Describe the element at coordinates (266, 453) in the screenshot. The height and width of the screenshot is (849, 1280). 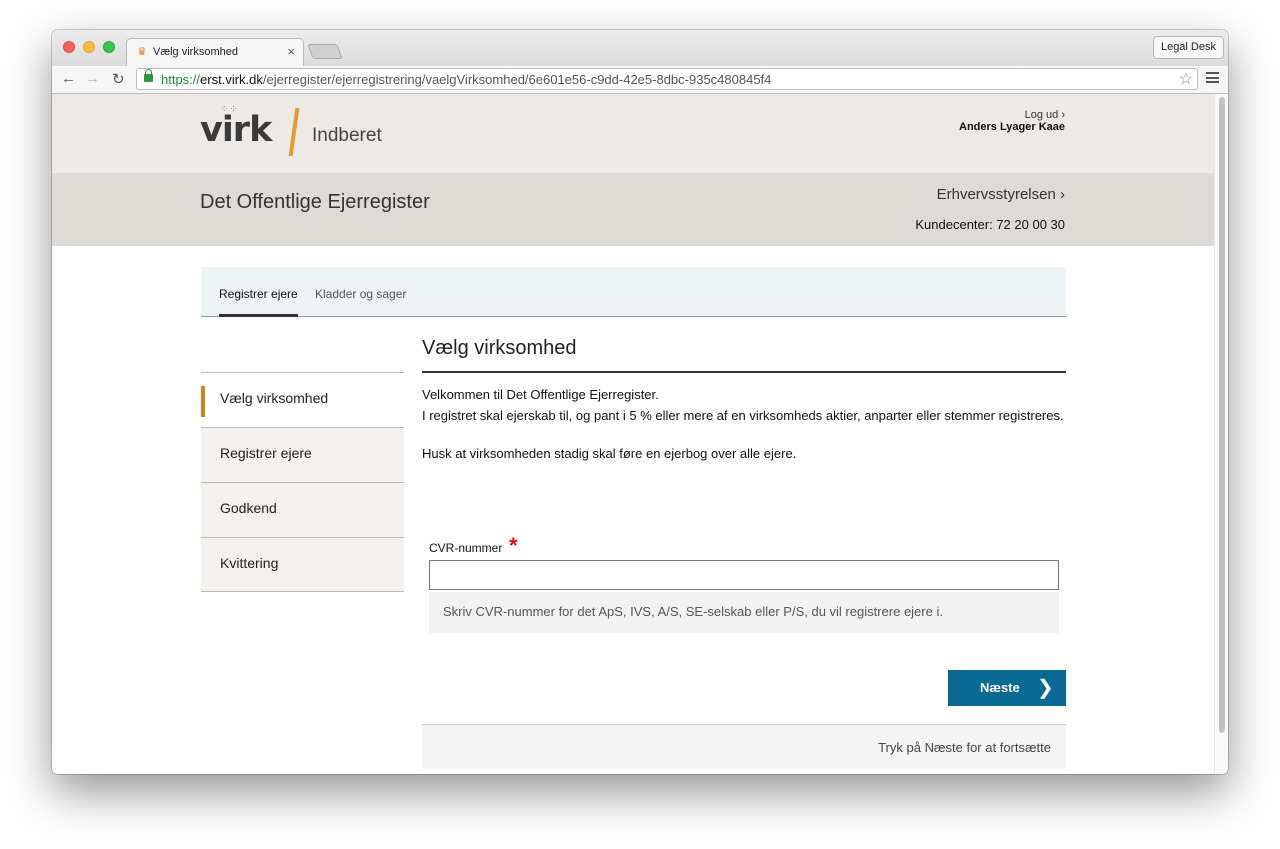
I see `step-label: Registrer ejere` at that location.